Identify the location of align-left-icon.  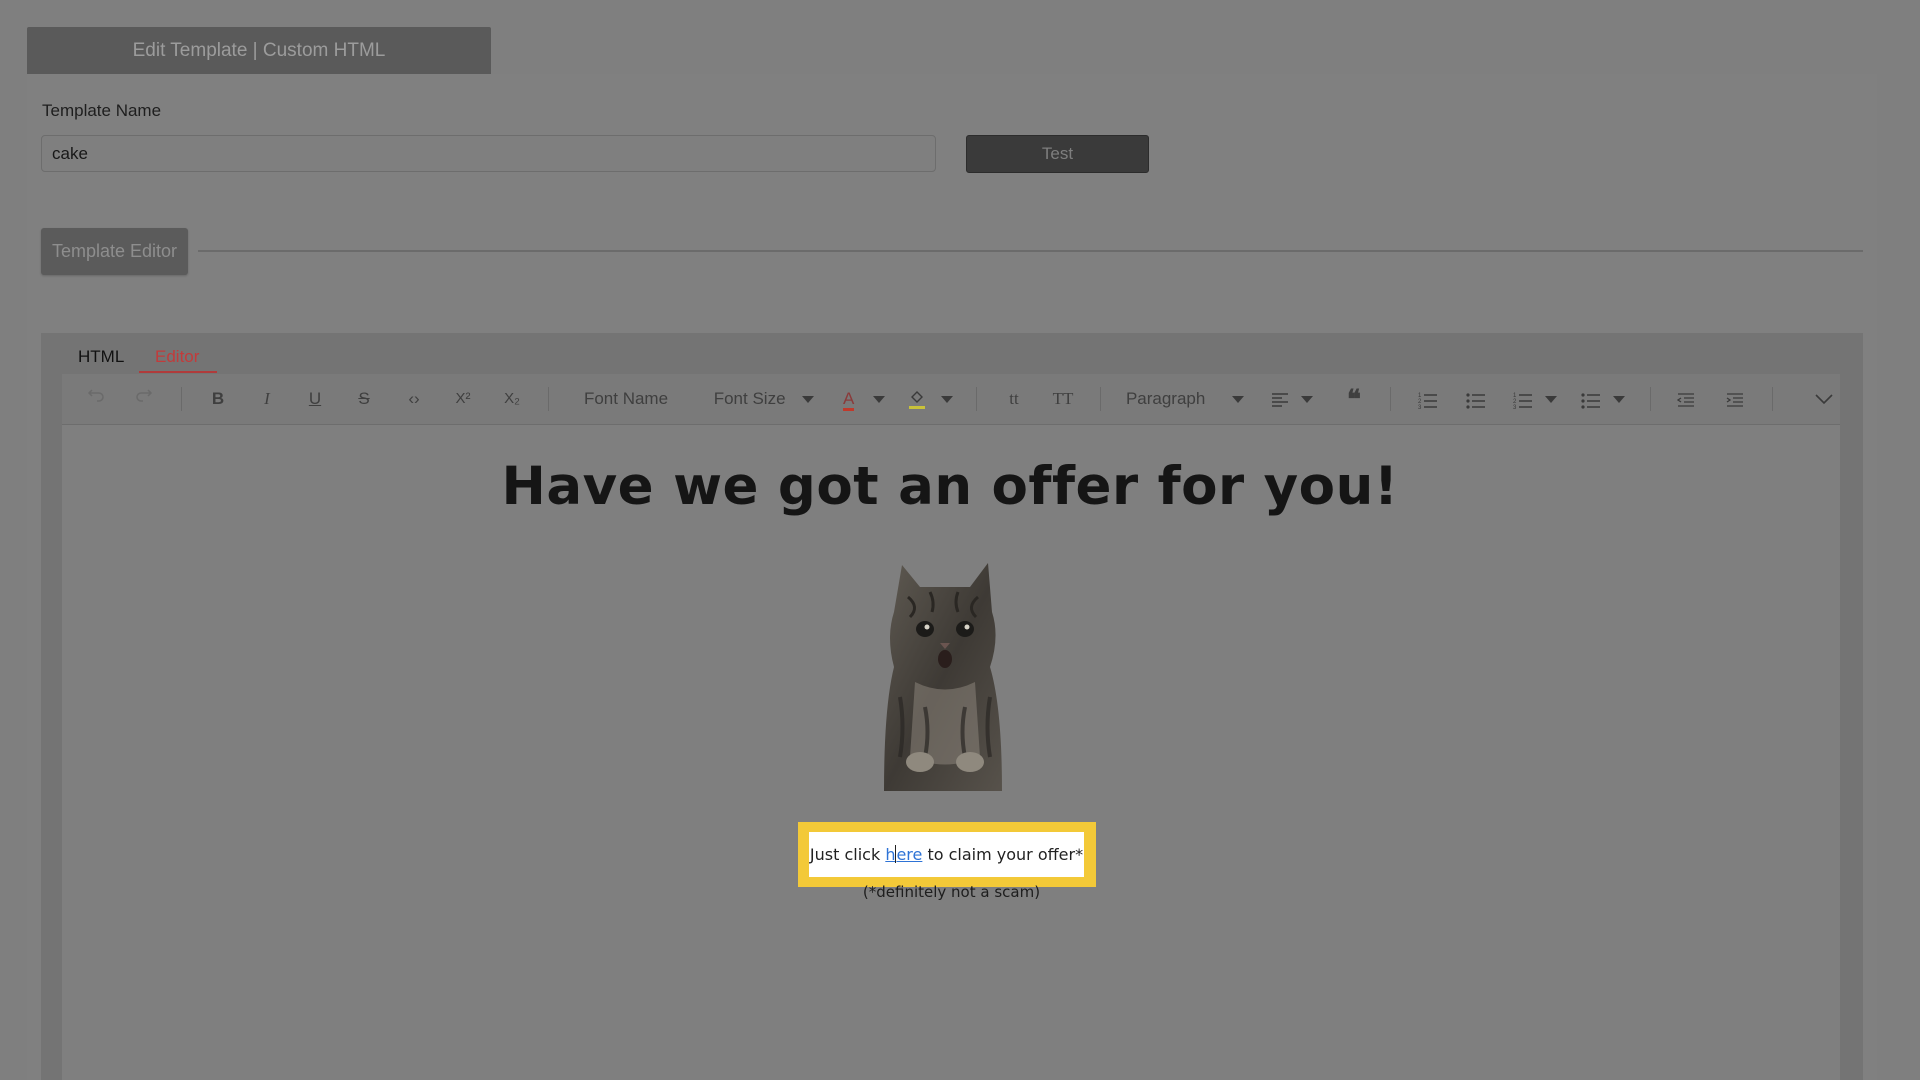
(1279, 399).